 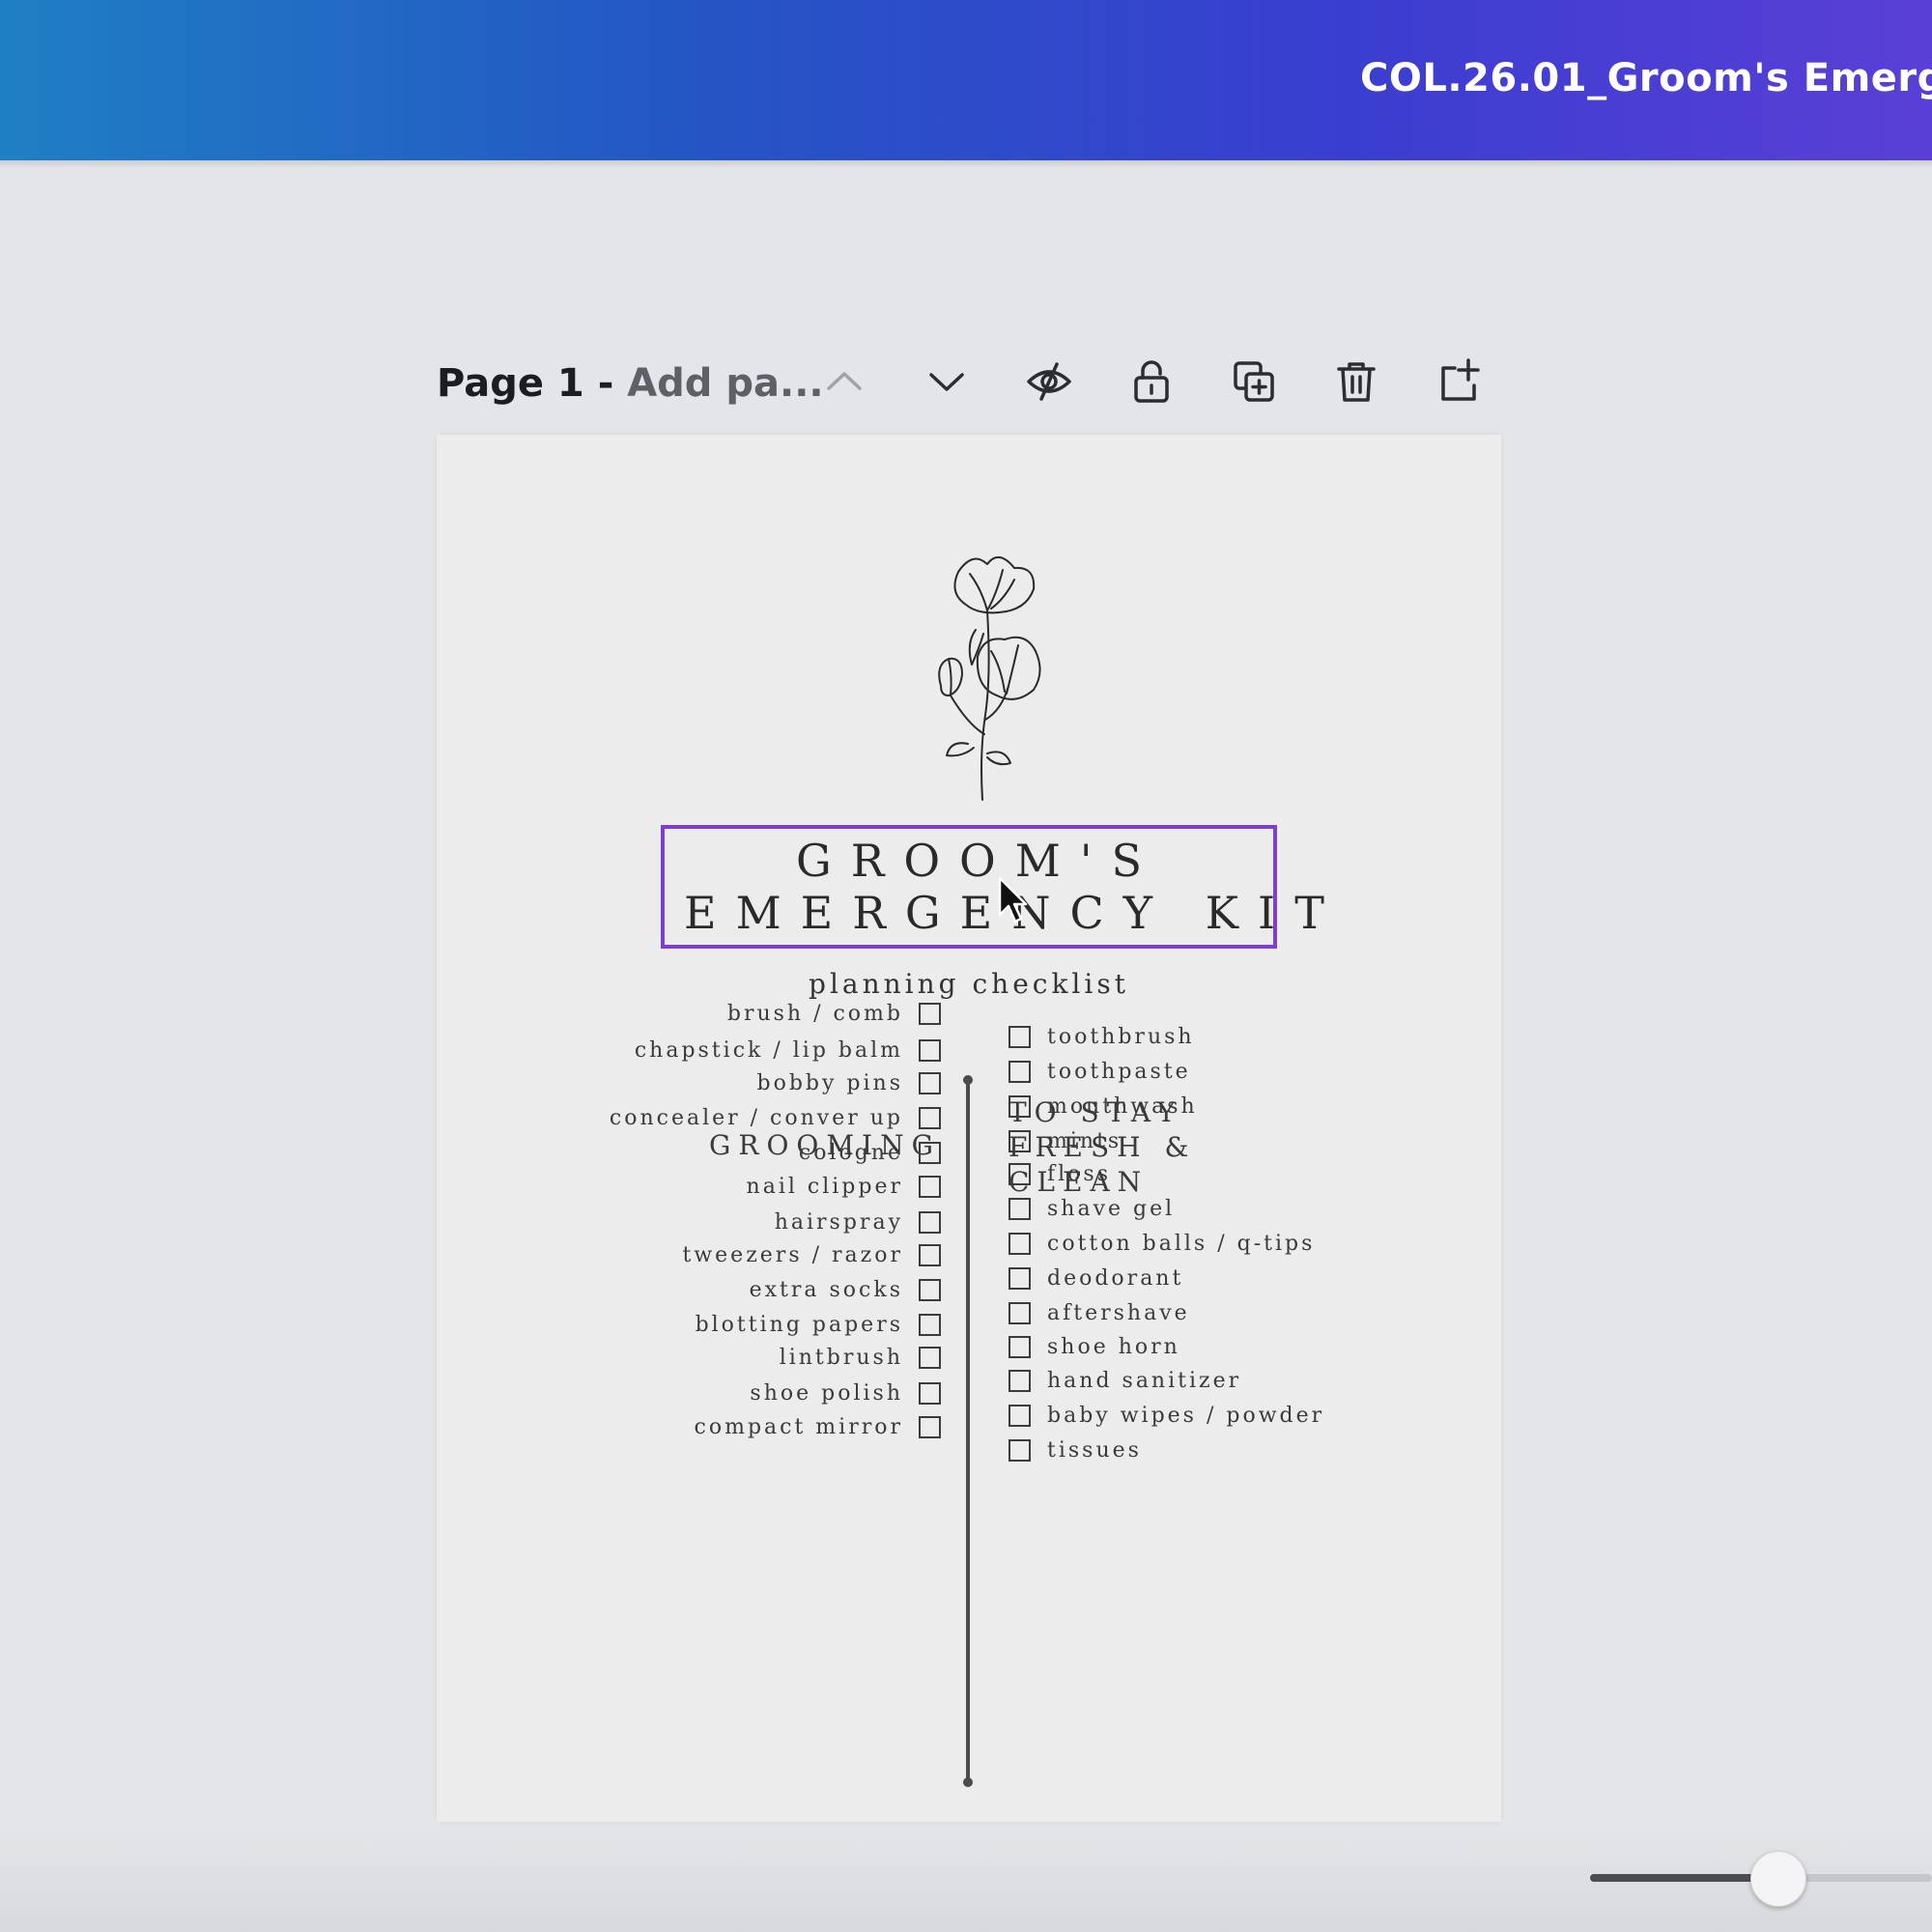 What do you see at coordinates (1144, 1380) in the screenshot?
I see `checklist-item-label: hand sanitizer` at bounding box center [1144, 1380].